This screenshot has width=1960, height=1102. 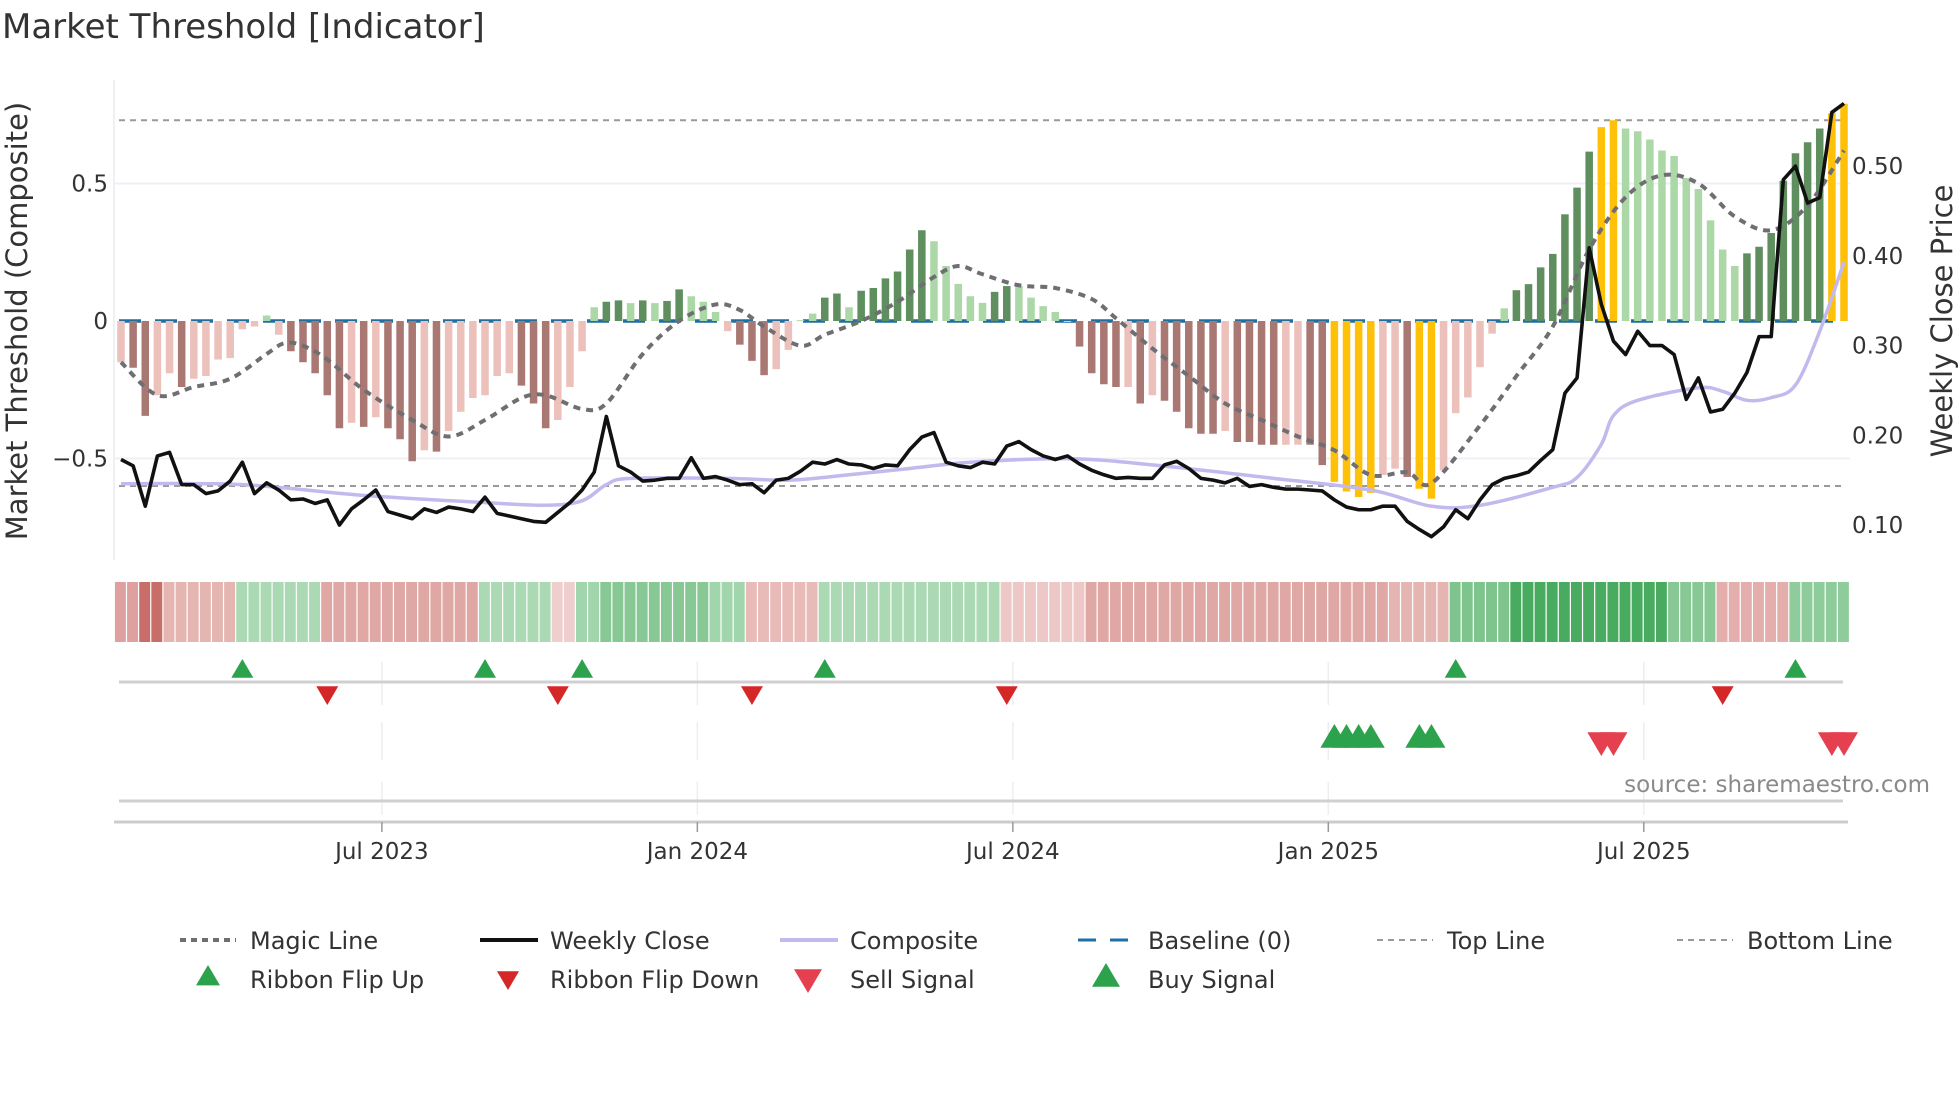 I want to click on right-tick-label: 0.50, so click(x=1877, y=167).